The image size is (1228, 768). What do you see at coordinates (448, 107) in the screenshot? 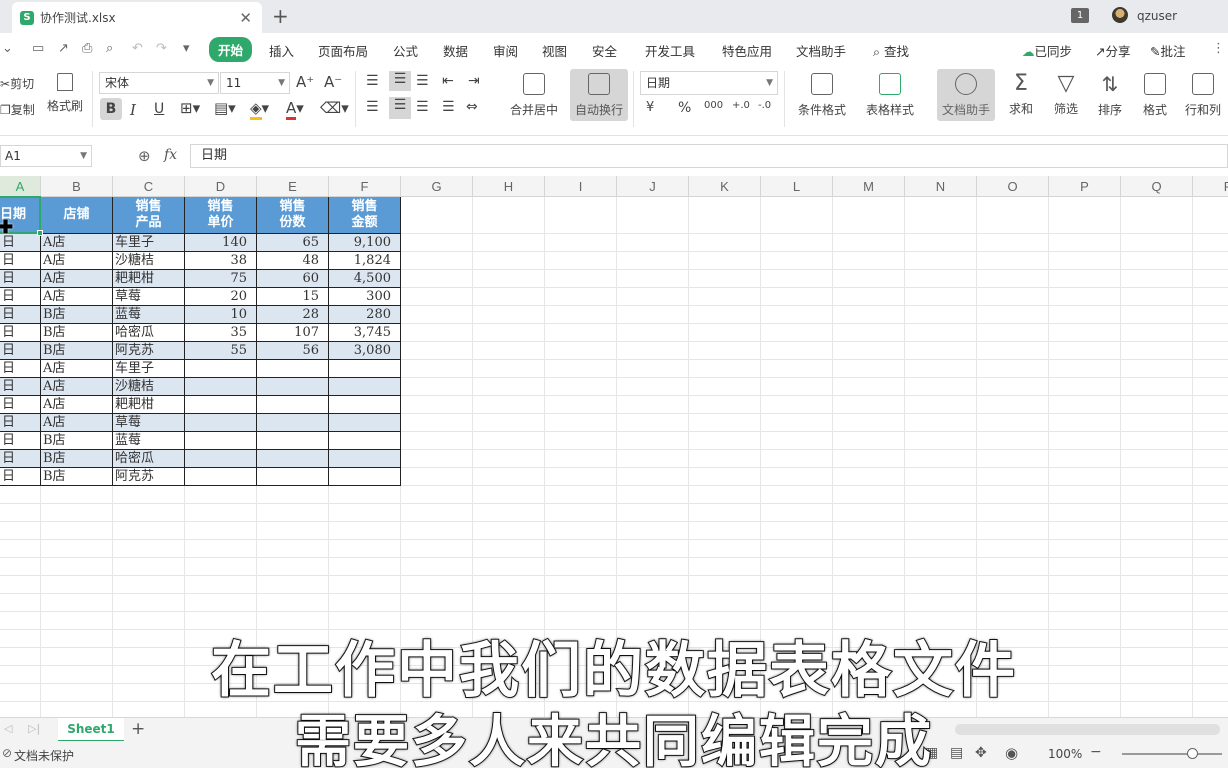
I see `justify-icon: ☰` at bounding box center [448, 107].